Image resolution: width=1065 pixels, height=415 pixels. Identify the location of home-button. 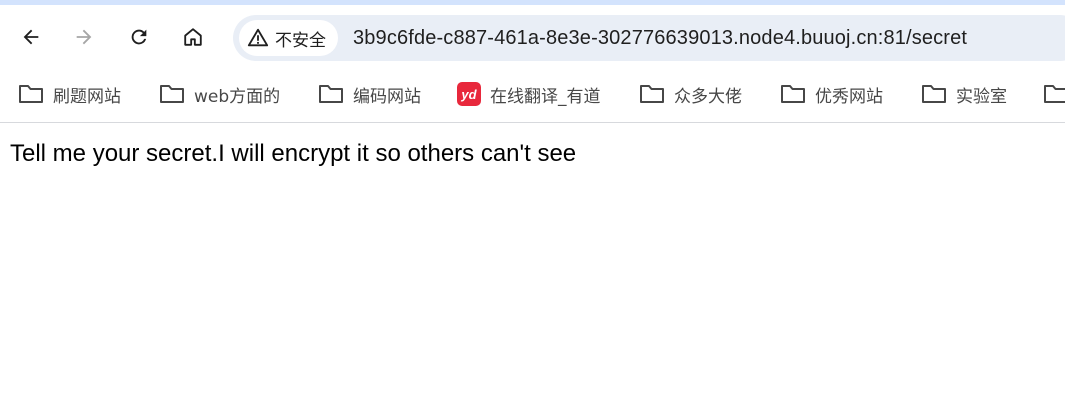
(193, 37).